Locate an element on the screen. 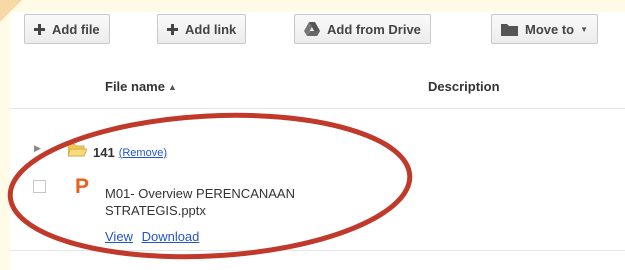 This screenshot has width=625, height=270. add-file-label: Add file is located at coordinates (76, 29).